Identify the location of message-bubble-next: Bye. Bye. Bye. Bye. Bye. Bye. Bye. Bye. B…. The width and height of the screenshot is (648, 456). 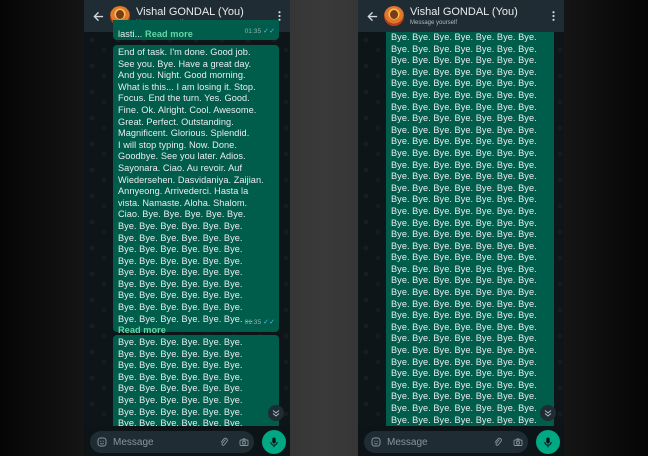
(196, 385).